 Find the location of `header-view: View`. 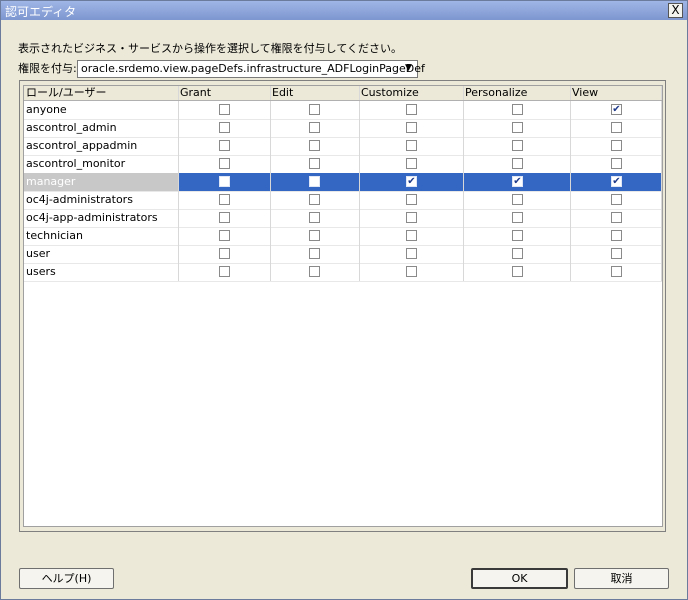

header-view: View is located at coordinates (585, 92).